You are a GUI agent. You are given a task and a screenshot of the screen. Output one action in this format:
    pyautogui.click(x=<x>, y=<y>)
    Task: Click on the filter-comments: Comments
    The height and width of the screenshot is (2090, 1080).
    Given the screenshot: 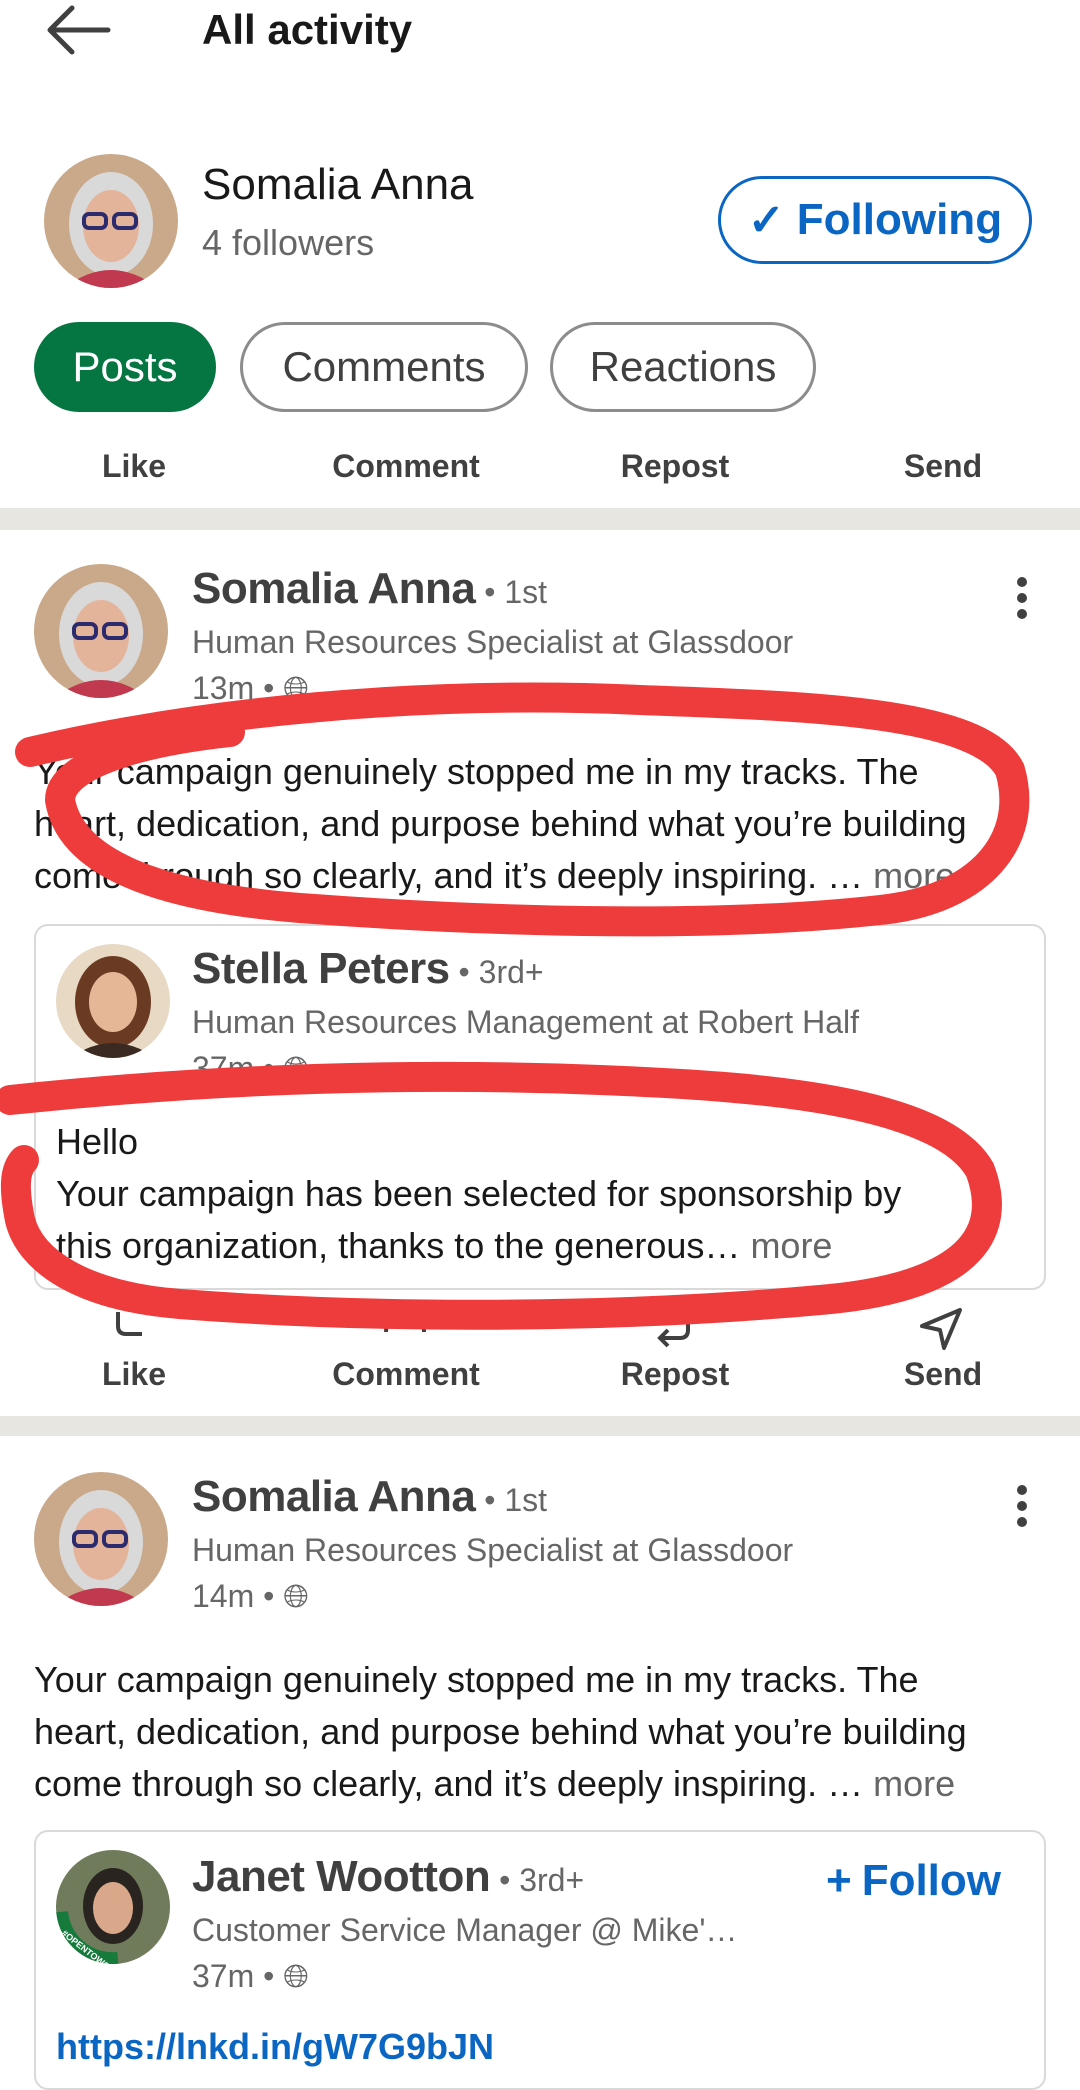 What is the action you would take?
    pyautogui.click(x=384, y=367)
    